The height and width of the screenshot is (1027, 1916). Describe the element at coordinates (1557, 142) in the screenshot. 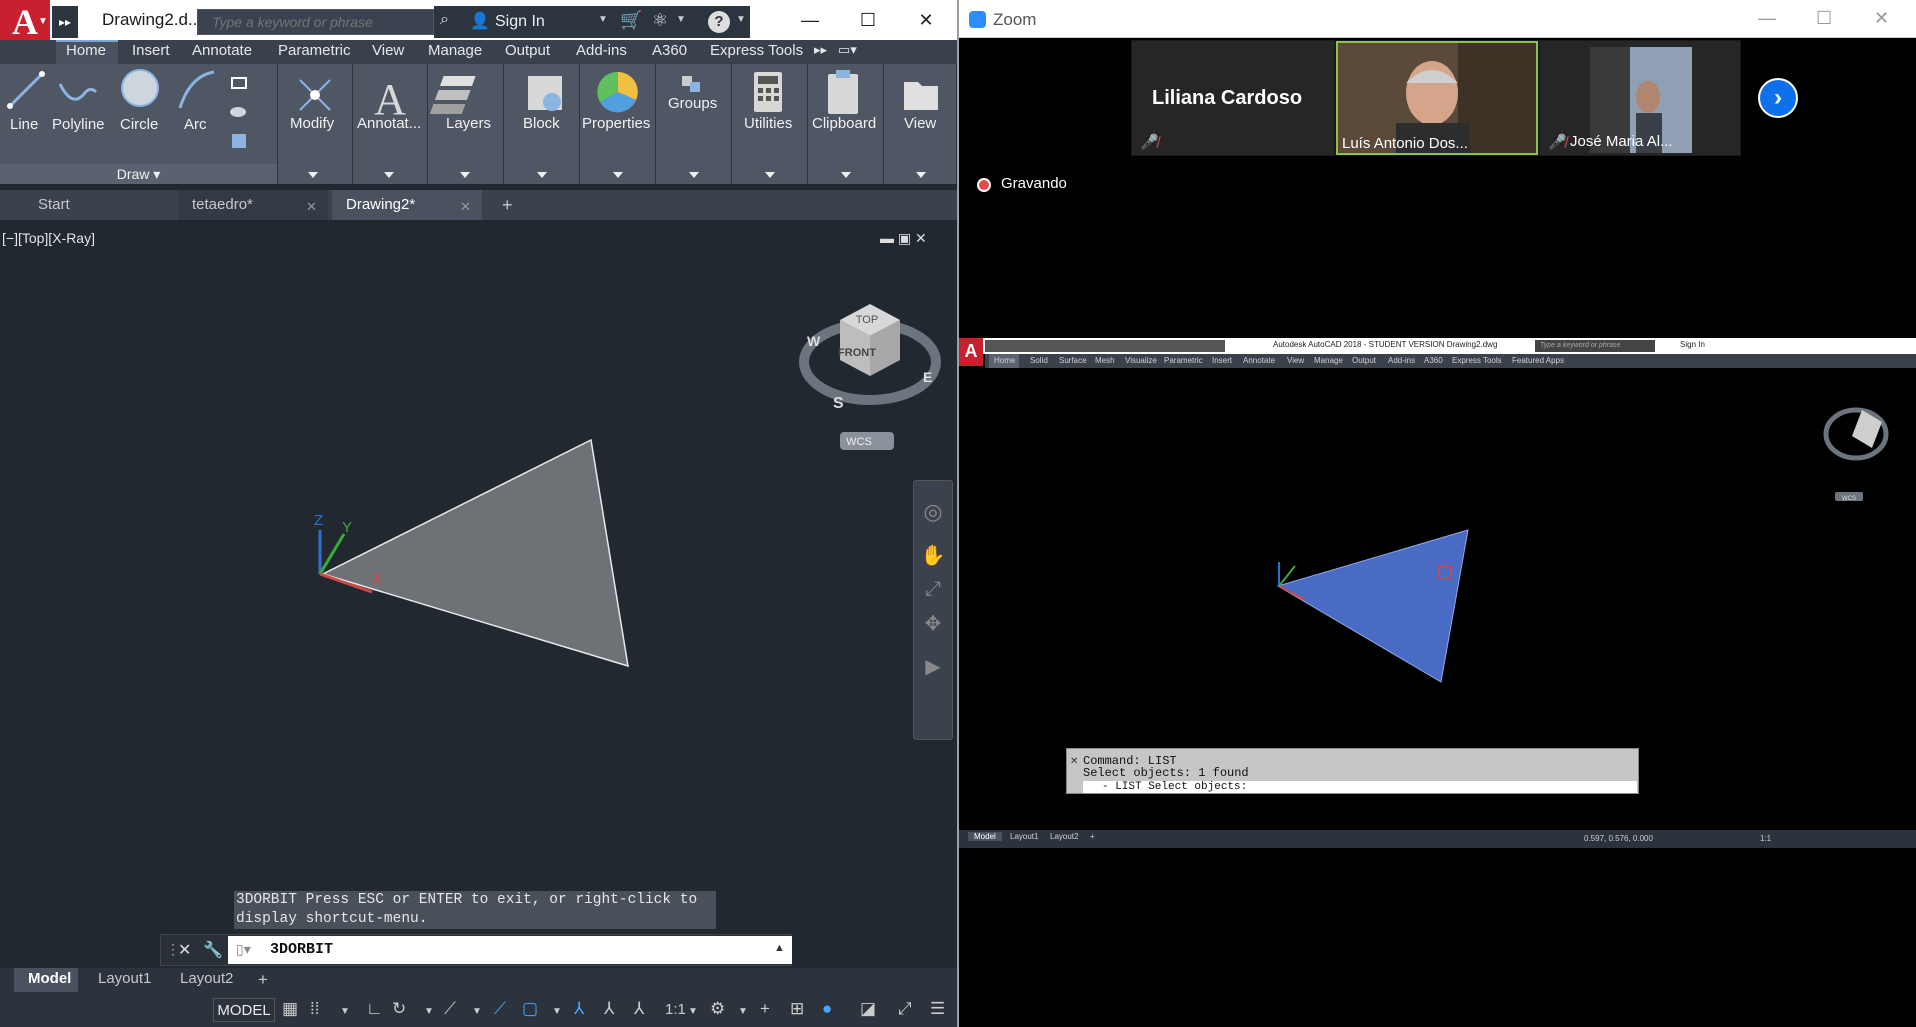

I see `muted-mic-icon: 🎤̸` at that location.